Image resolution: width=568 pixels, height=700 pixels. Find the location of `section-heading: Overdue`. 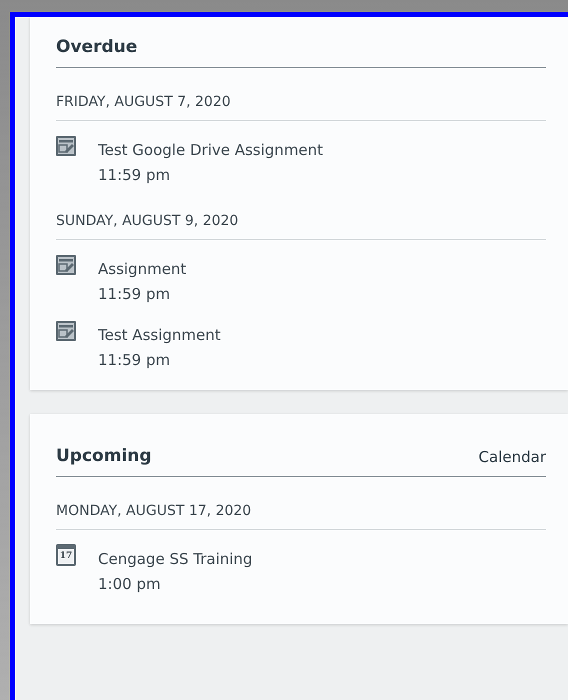

section-heading: Overdue is located at coordinates (97, 47).